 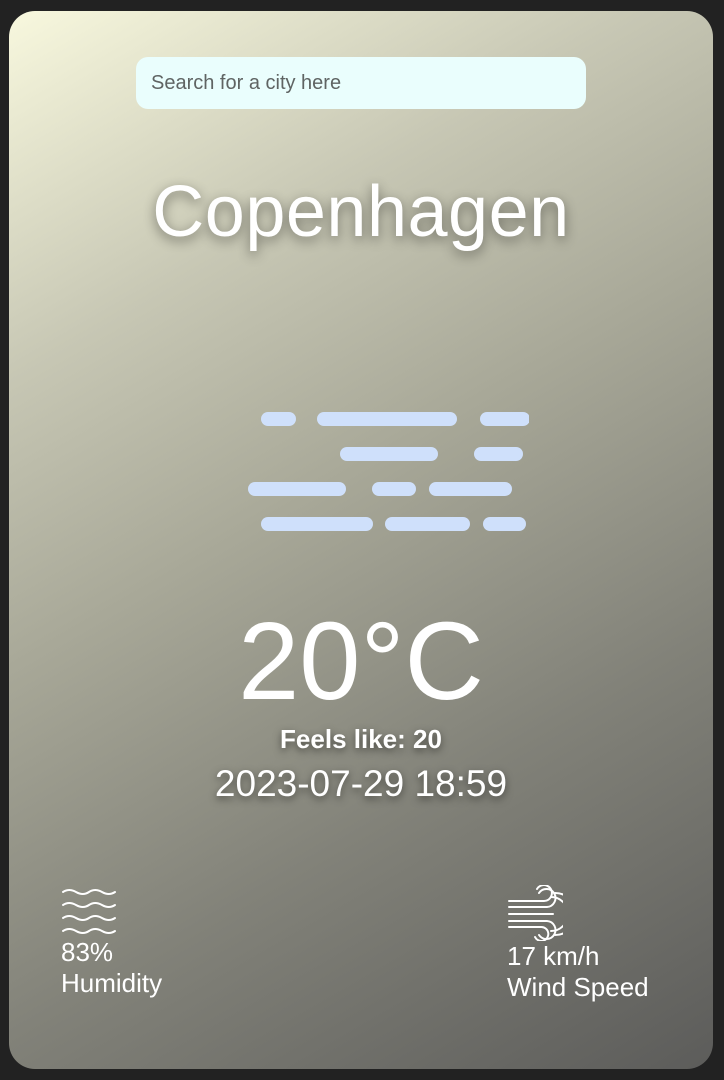 I want to click on humidity-label: Humidity, so click(x=112, y=983).